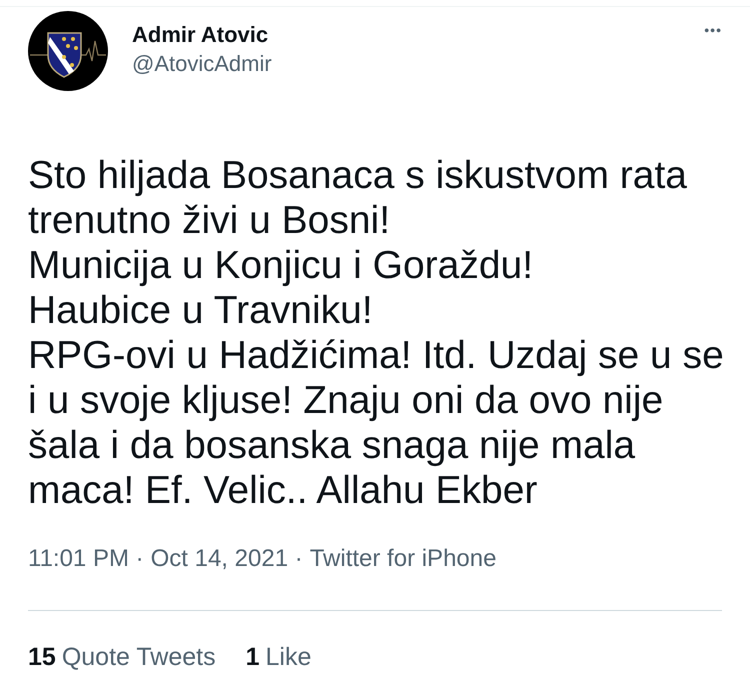 The width and height of the screenshot is (750, 687). Describe the element at coordinates (358, 198) in the screenshot. I see `tweet-text: Sto hiljada Bosanaca s iskustvom rata trenutno živi u Bosni!` at that location.